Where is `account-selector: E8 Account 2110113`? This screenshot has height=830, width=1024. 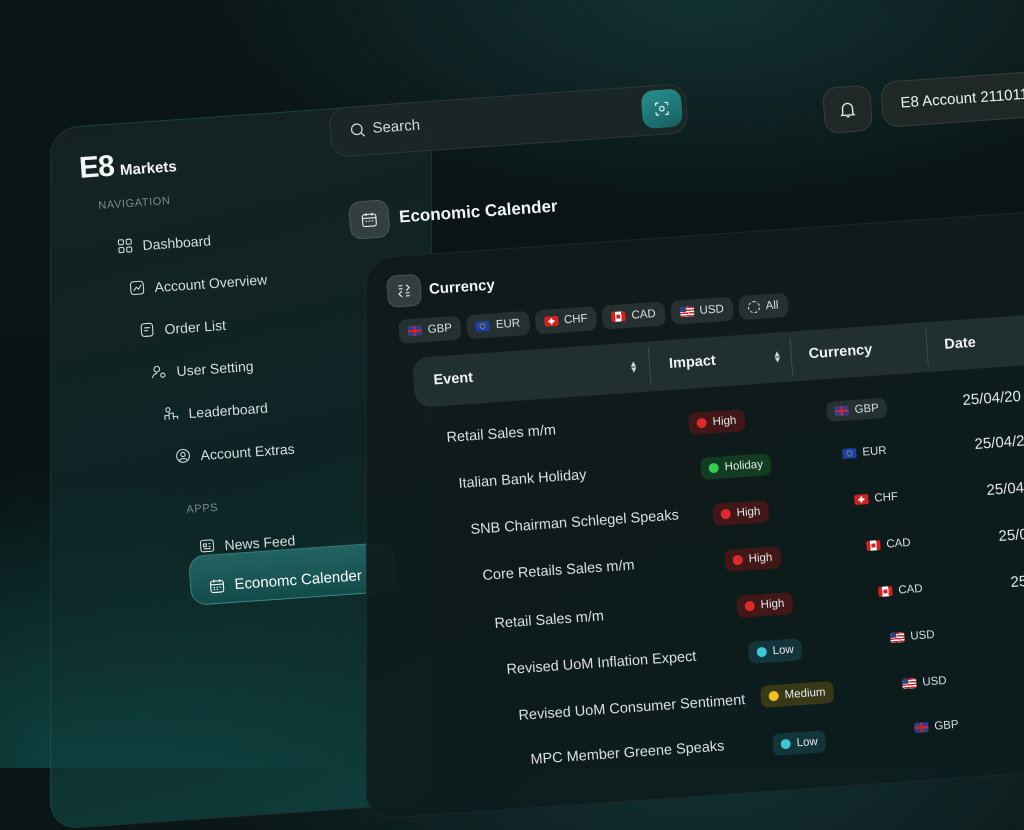
account-selector: E8 Account 2110113 is located at coordinates (952, 97).